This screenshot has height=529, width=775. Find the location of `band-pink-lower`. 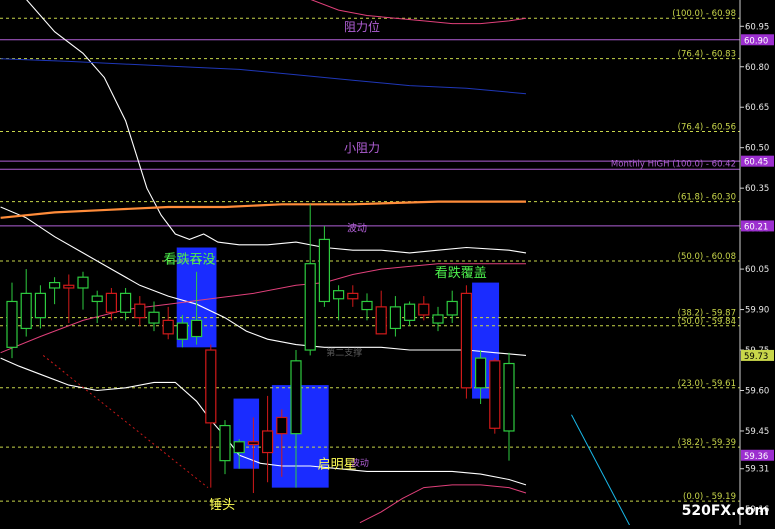

band-pink-lower is located at coordinates (443, 504).